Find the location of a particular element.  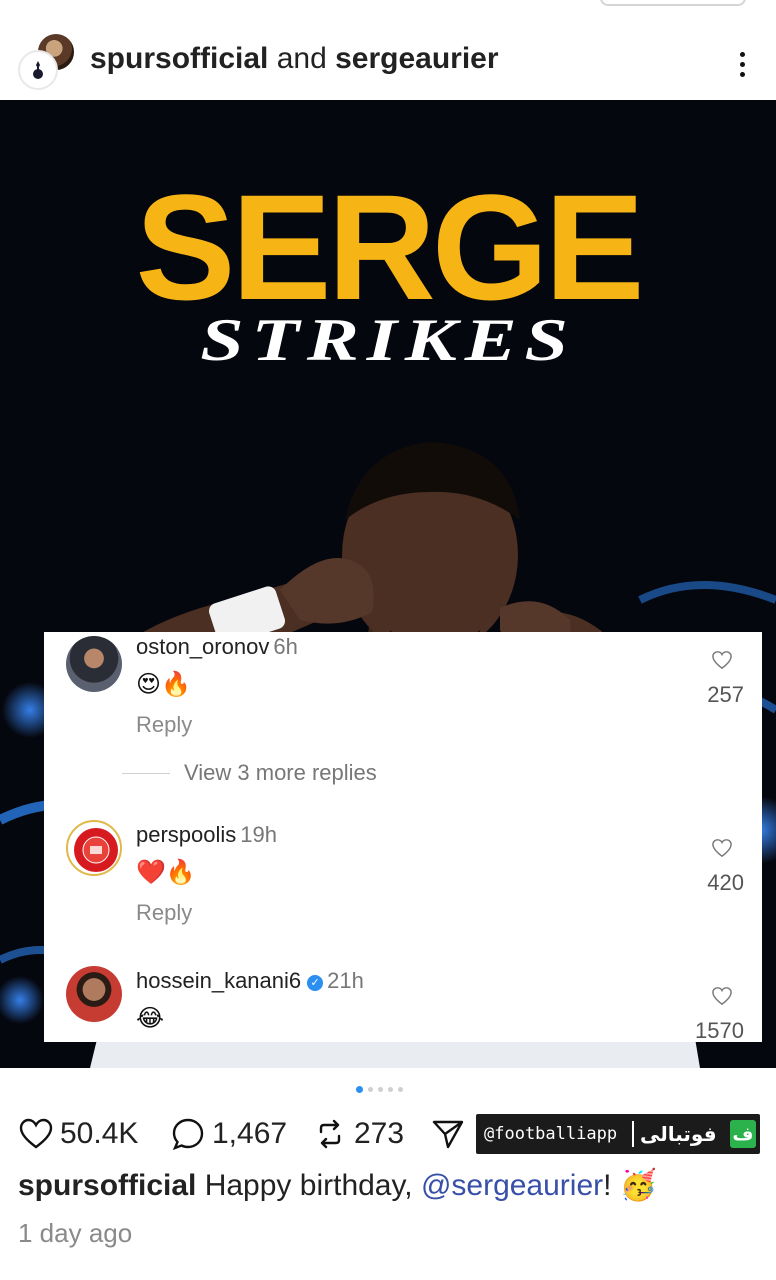

comment-time: 21h is located at coordinates (345, 980).